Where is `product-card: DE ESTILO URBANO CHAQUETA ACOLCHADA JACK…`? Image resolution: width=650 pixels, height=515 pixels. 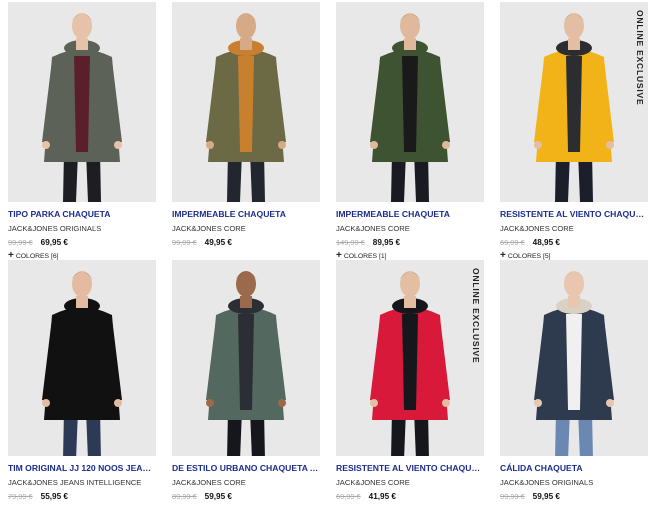
product-card: DE ESTILO URBANO CHAQUETA ACOLCHADA JACK… is located at coordinates (246, 378).